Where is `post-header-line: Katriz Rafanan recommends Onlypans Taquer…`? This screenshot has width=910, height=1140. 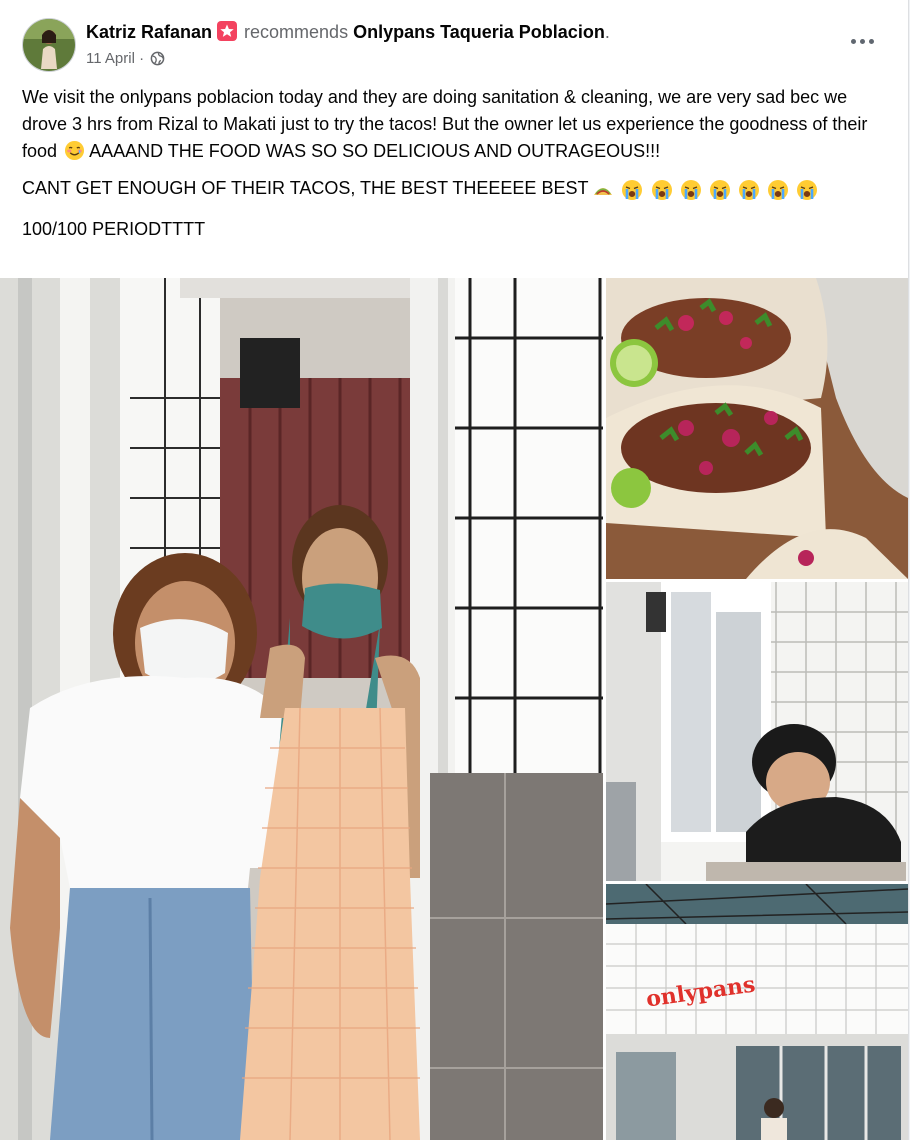 post-header-line: Katriz Rafanan recommends Onlypans Taquer… is located at coordinates (348, 32).